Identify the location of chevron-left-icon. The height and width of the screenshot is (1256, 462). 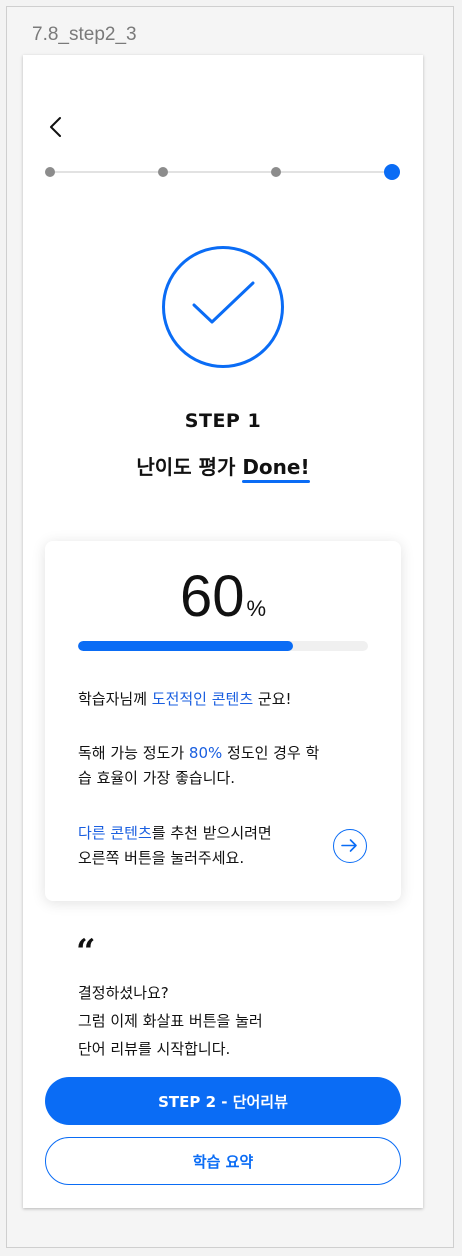
(55, 127).